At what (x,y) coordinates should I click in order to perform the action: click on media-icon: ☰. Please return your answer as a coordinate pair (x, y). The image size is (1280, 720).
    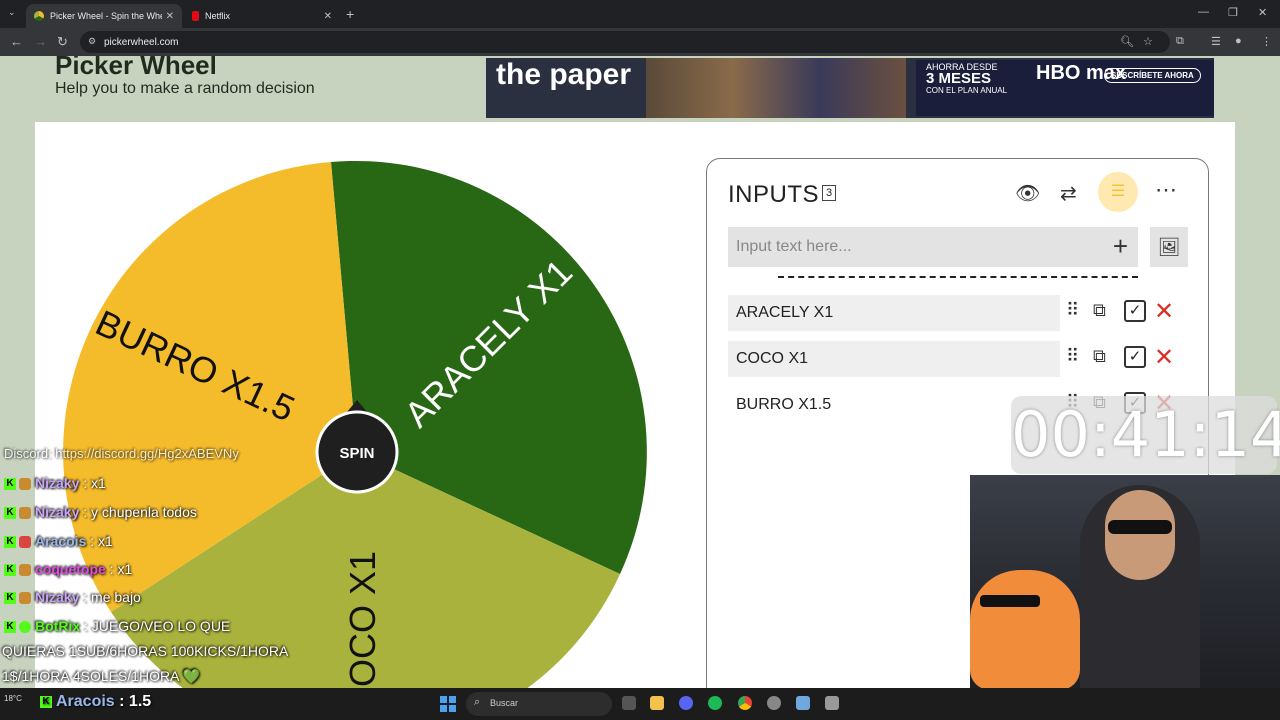
    Looking at the image, I should click on (1216, 41).